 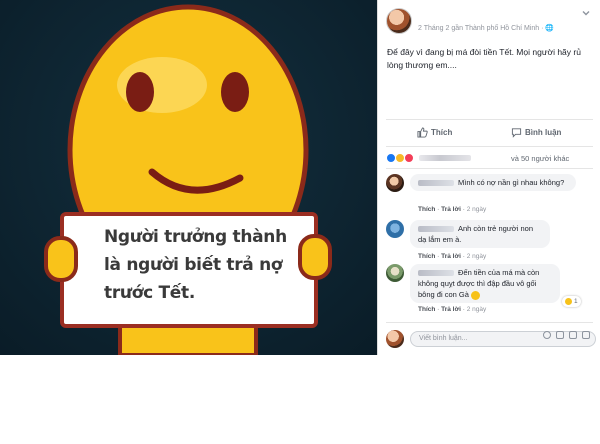 I want to click on like-label: Thích, so click(x=442, y=132).